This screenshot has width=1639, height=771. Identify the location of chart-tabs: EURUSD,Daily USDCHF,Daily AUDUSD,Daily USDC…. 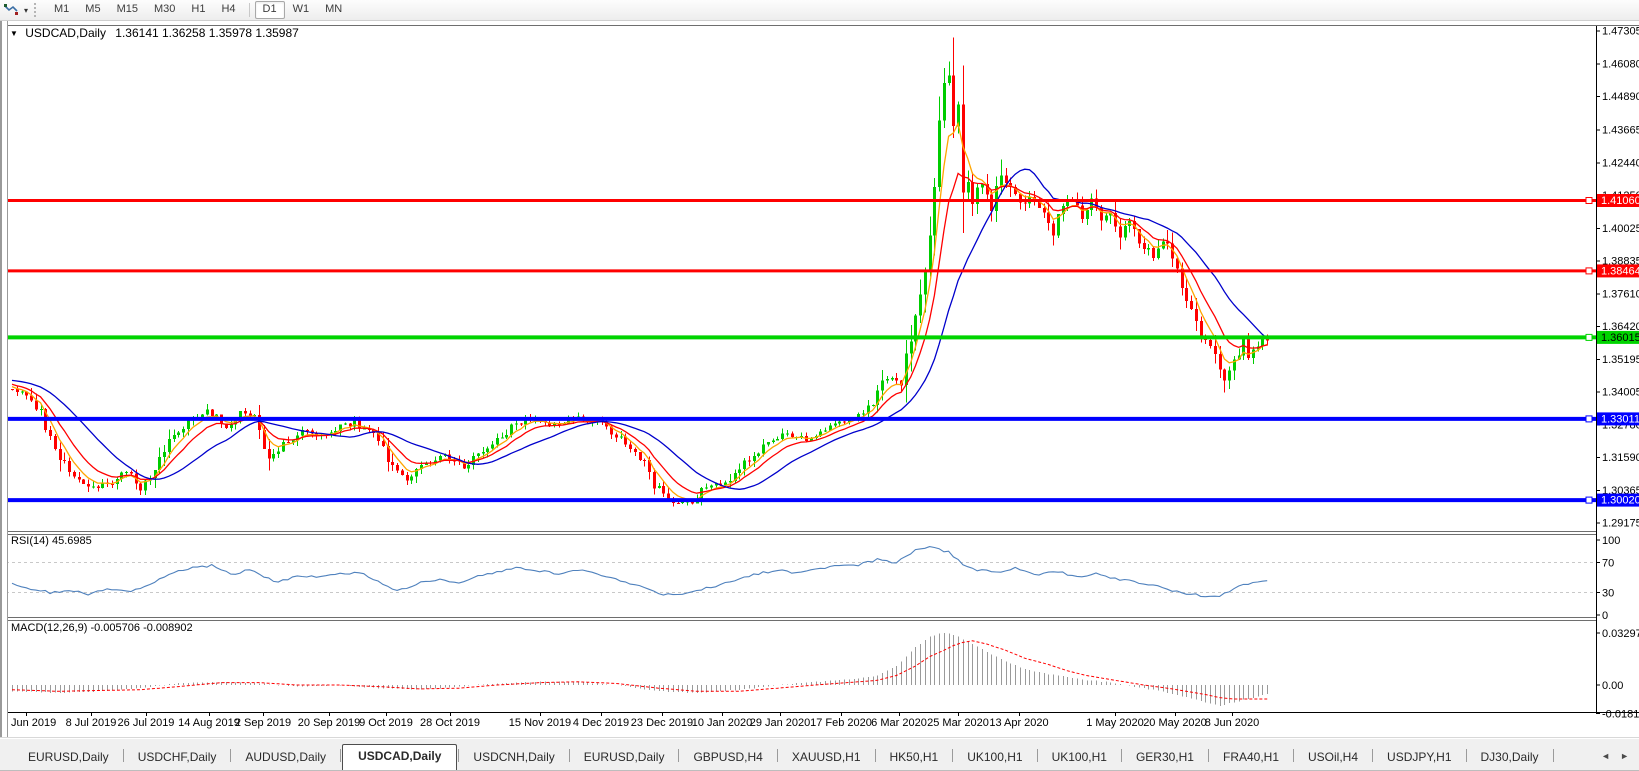
(785, 757).